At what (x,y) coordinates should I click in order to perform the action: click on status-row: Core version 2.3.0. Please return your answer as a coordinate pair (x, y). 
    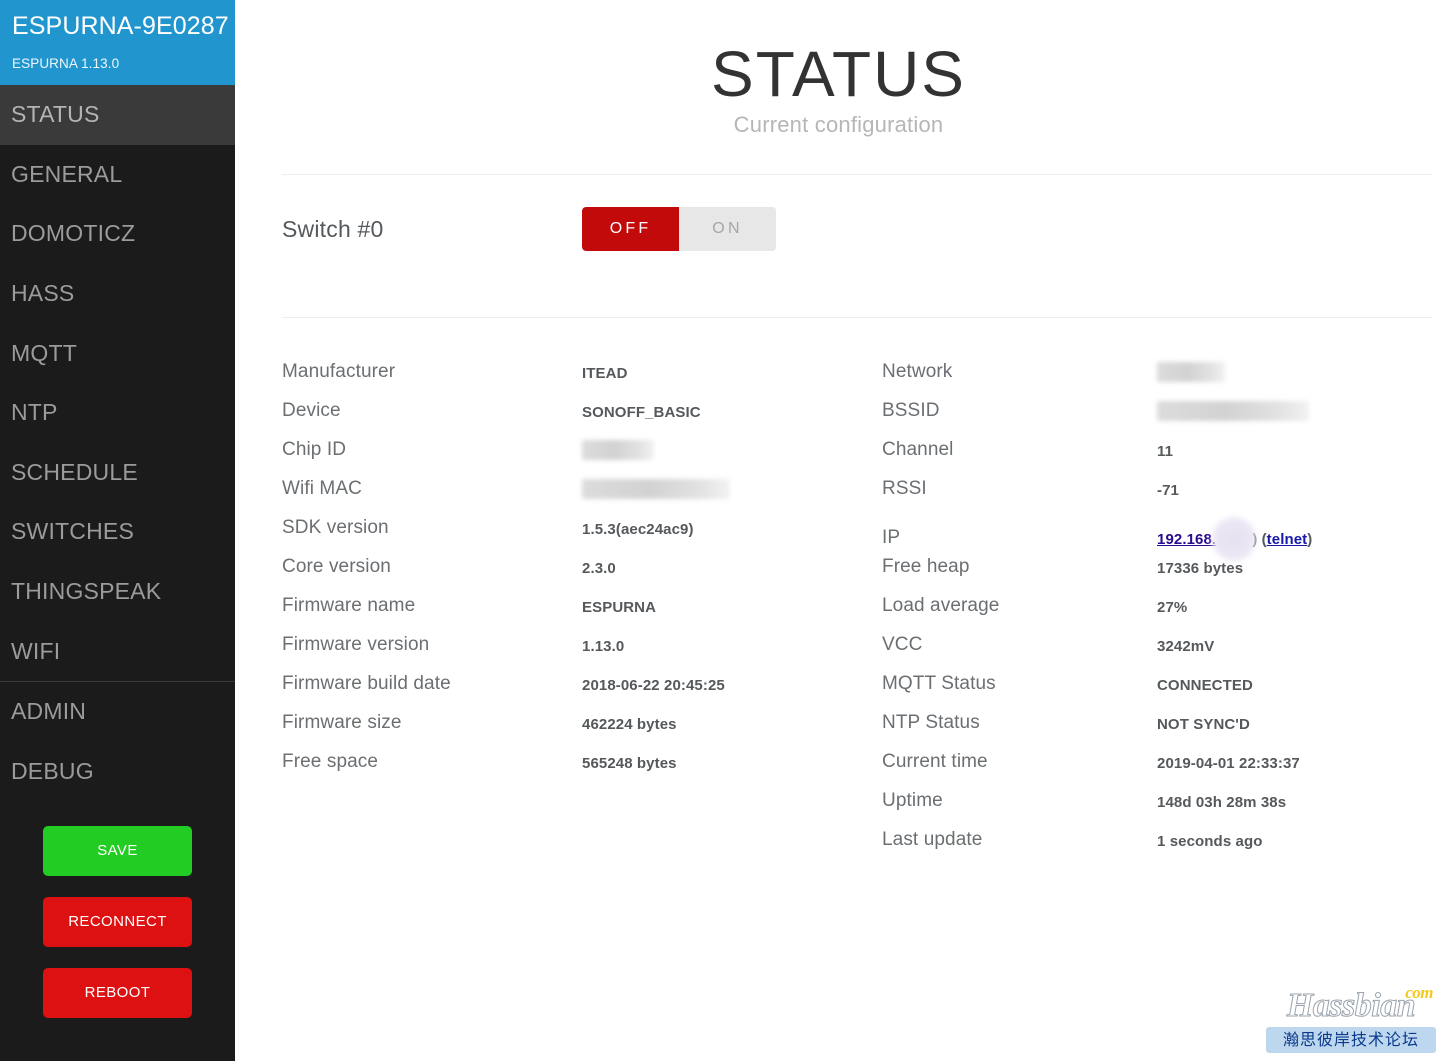
    Looking at the image, I should click on (582, 575).